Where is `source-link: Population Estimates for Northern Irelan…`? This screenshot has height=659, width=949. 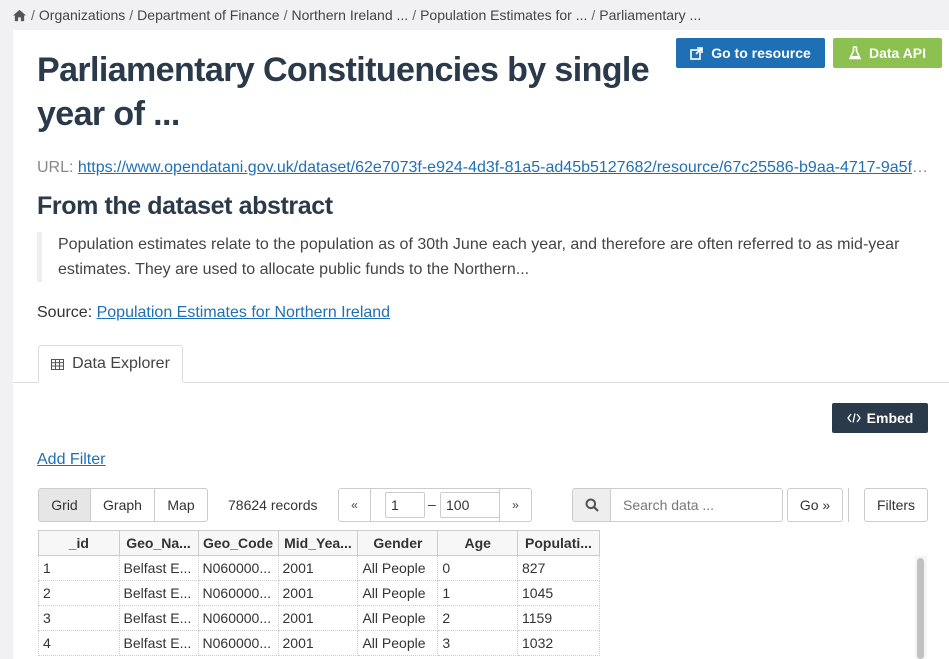 source-link: Population Estimates for Northern Irelan… is located at coordinates (243, 312).